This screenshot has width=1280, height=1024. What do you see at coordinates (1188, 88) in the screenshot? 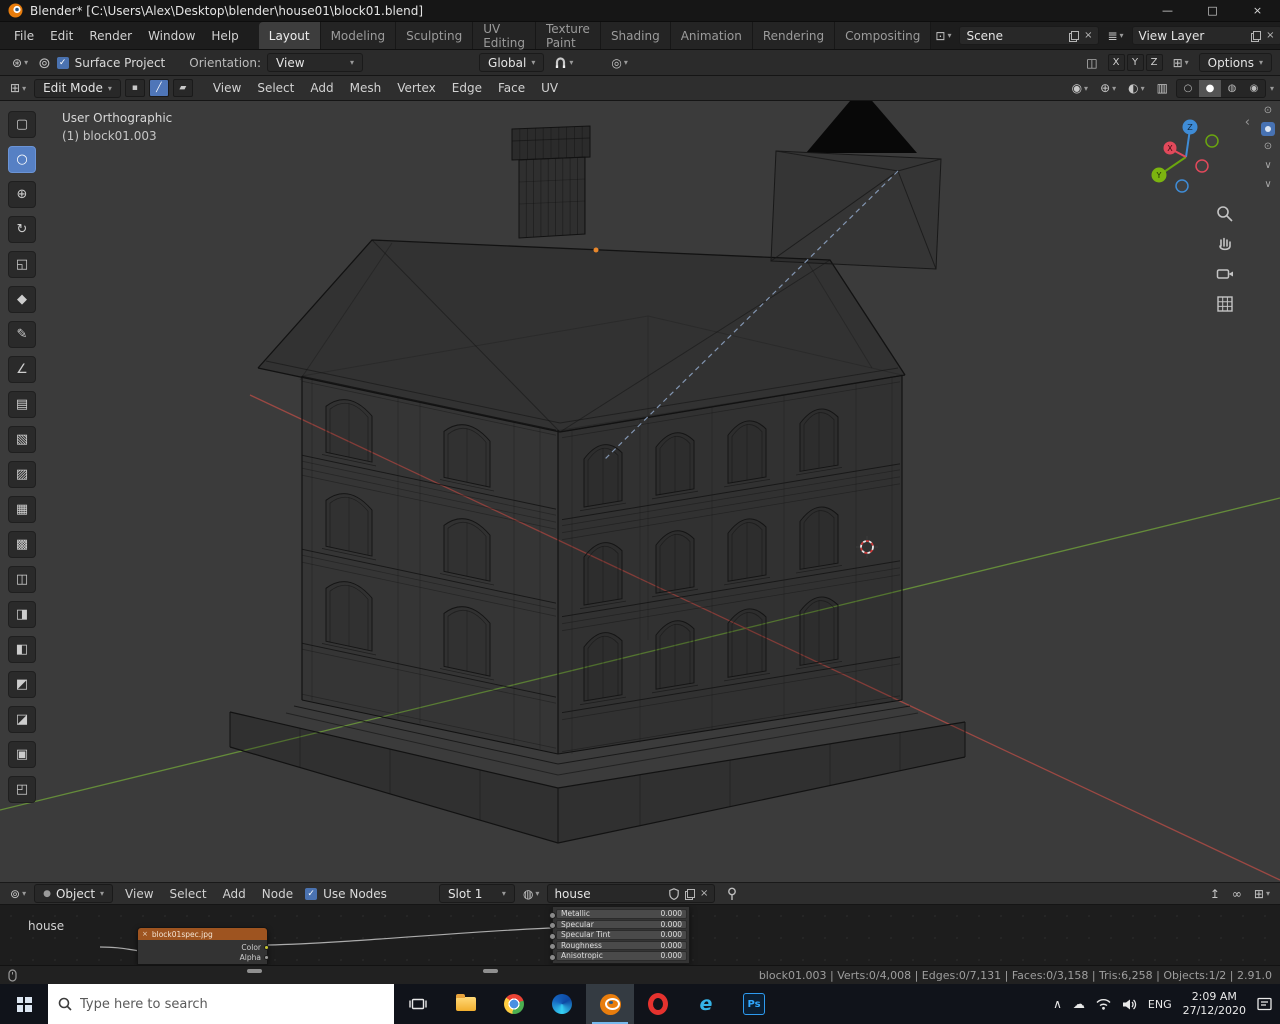
I see `shading-wireframe-button: ○` at bounding box center [1188, 88].